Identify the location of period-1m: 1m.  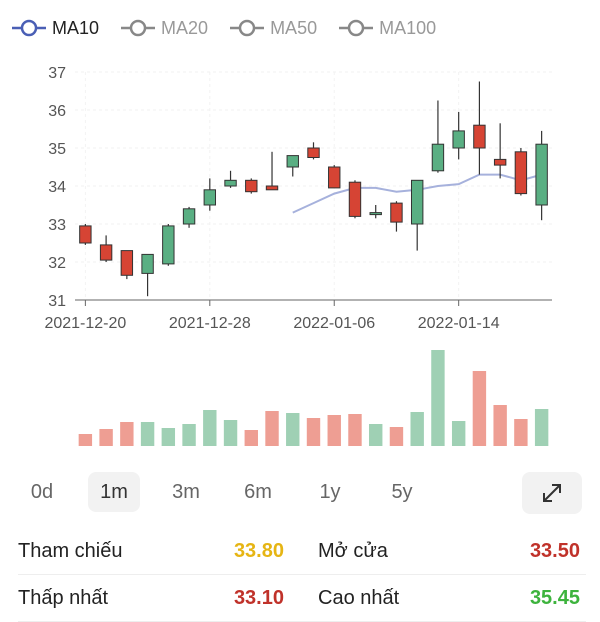
(114, 492).